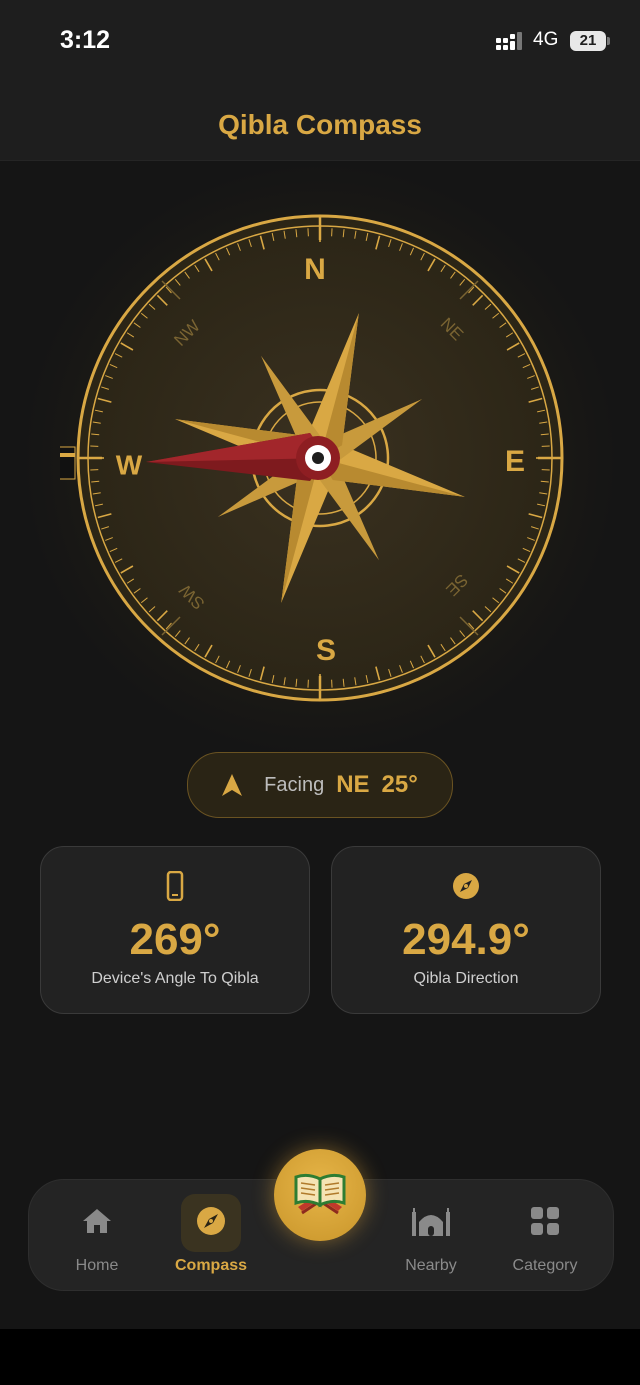  I want to click on facing-direction: NE, so click(353, 784).